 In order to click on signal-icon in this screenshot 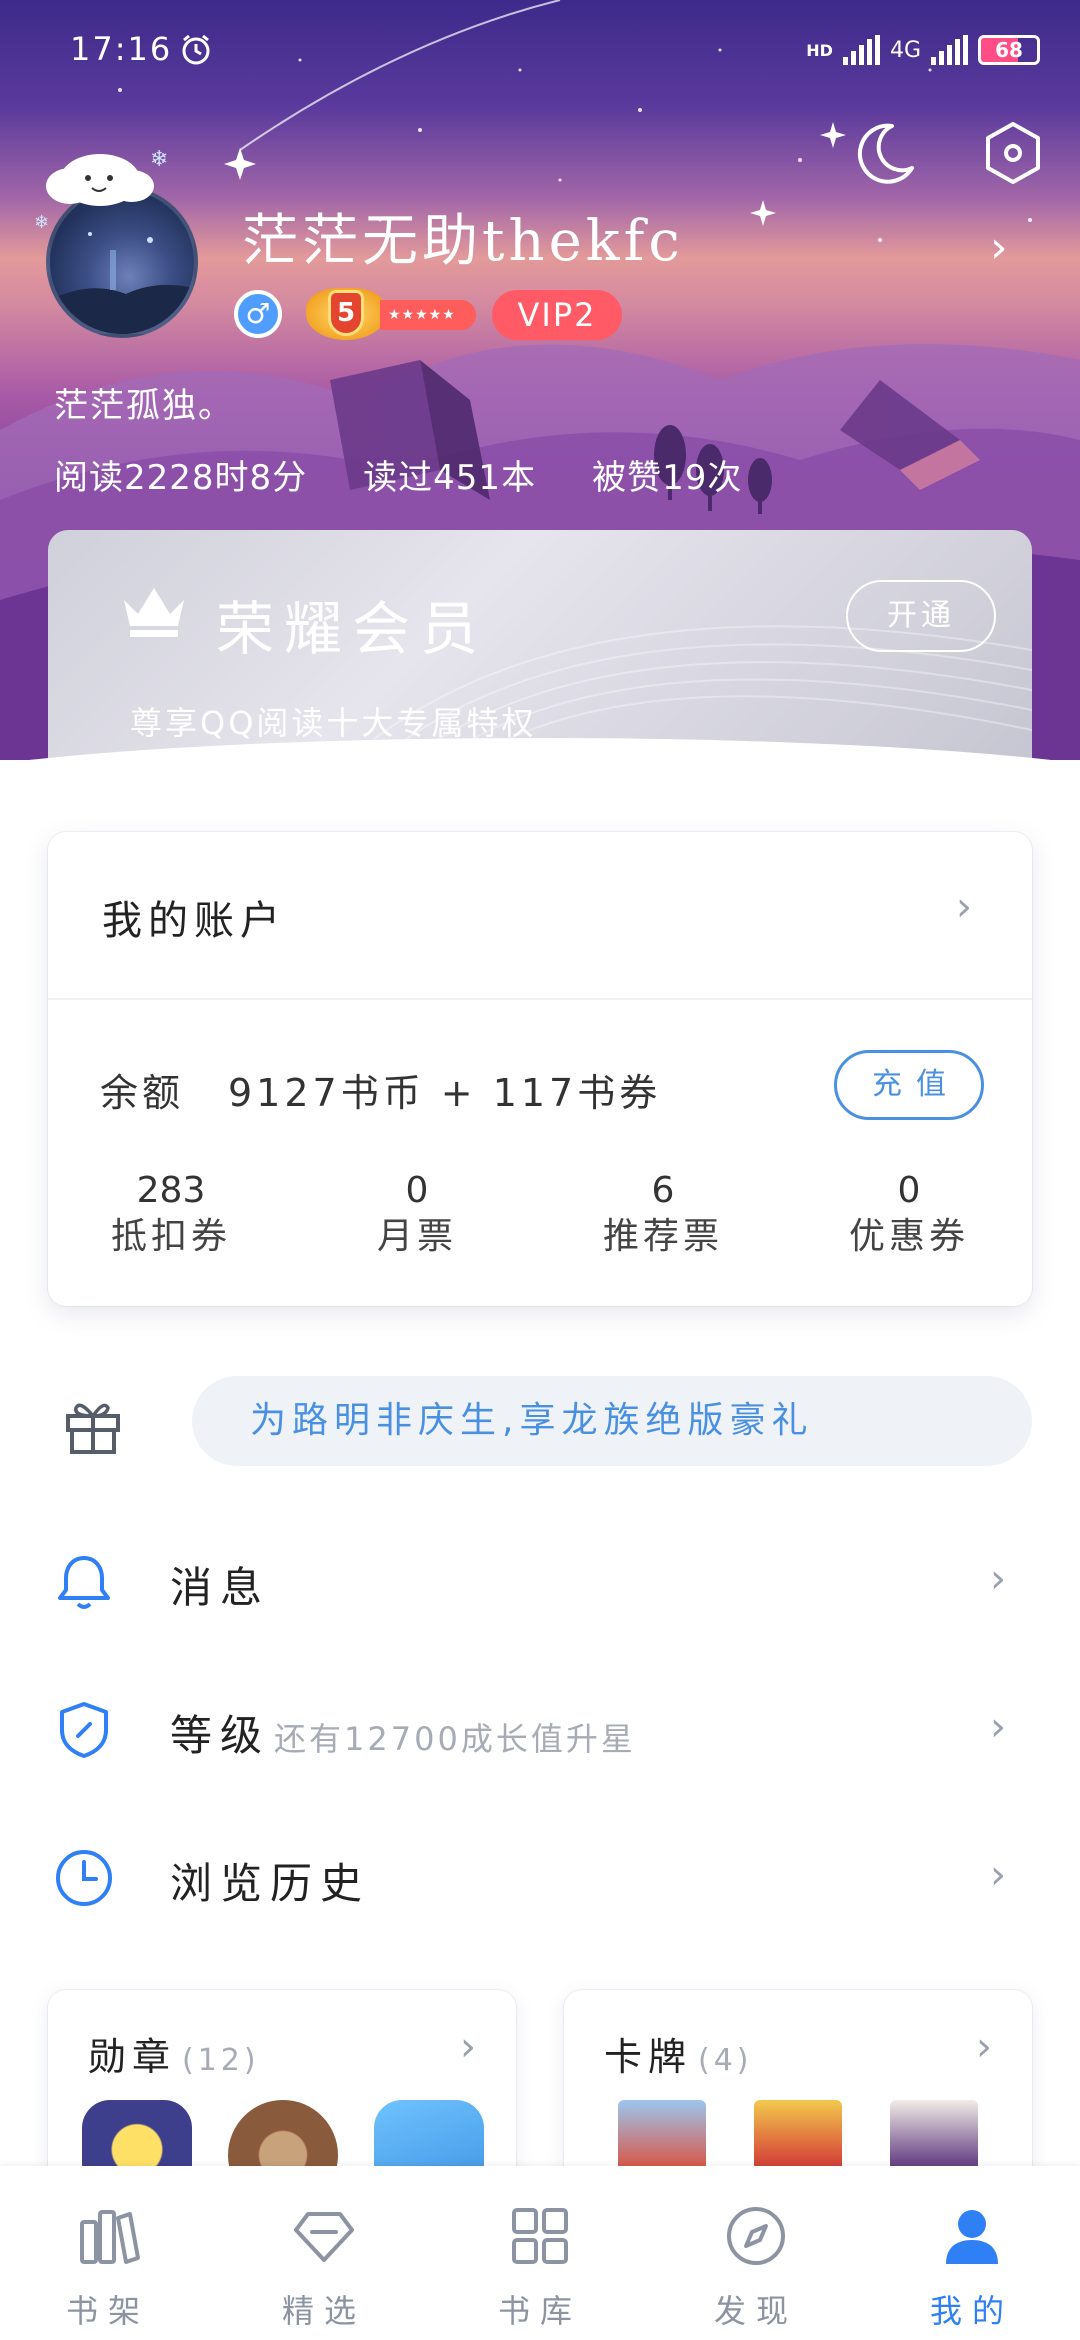, I will do `click(861, 50)`.